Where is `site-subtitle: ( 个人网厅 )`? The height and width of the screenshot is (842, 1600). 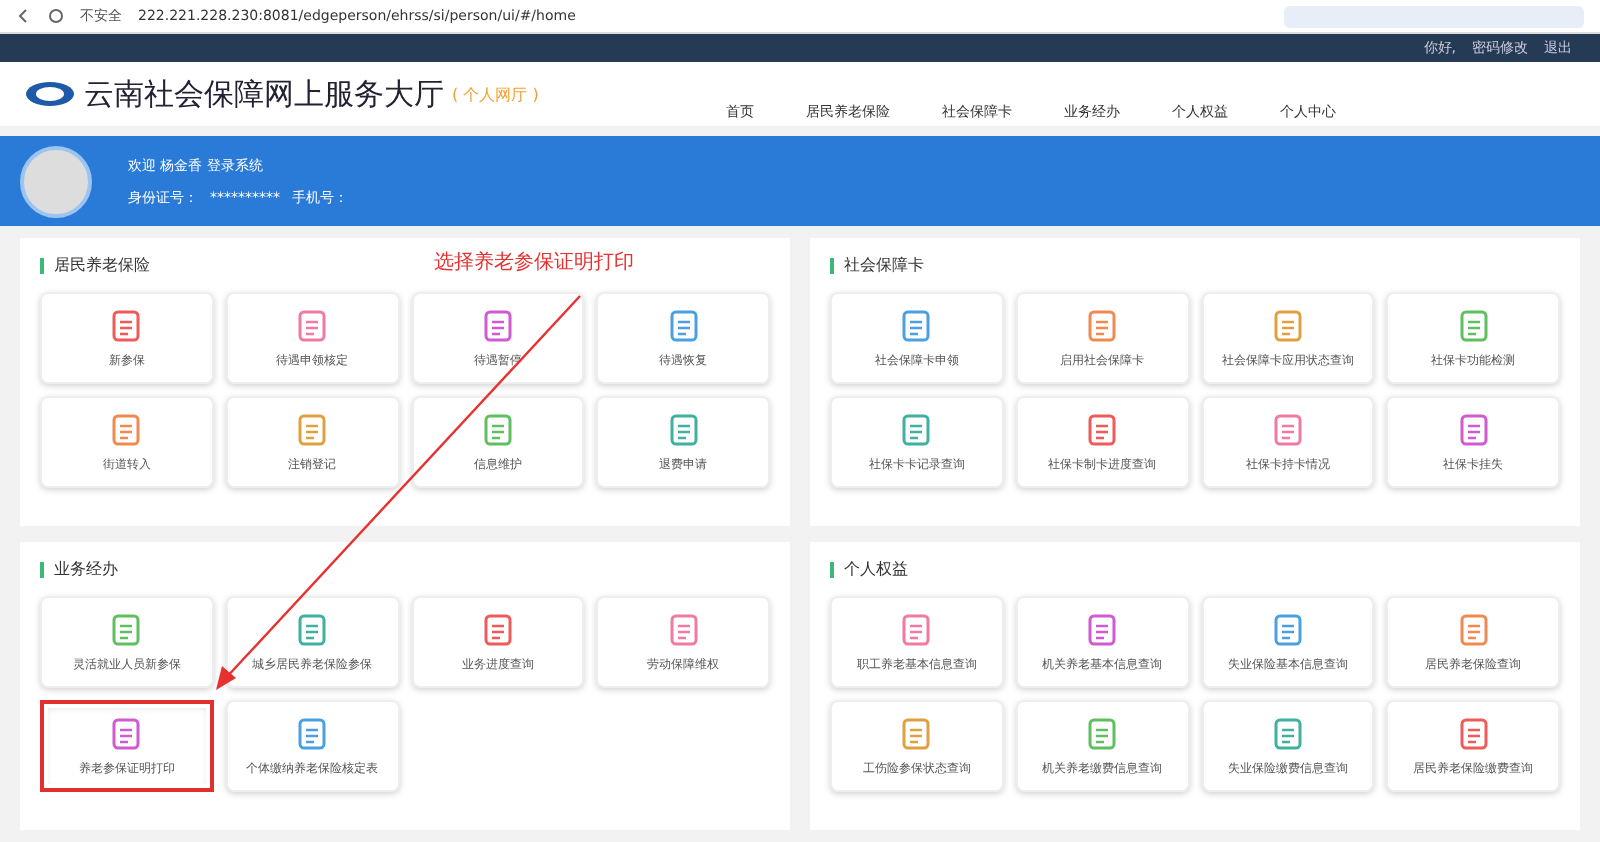
site-subtitle: ( 个人网厅 ) is located at coordinates (495, 94).